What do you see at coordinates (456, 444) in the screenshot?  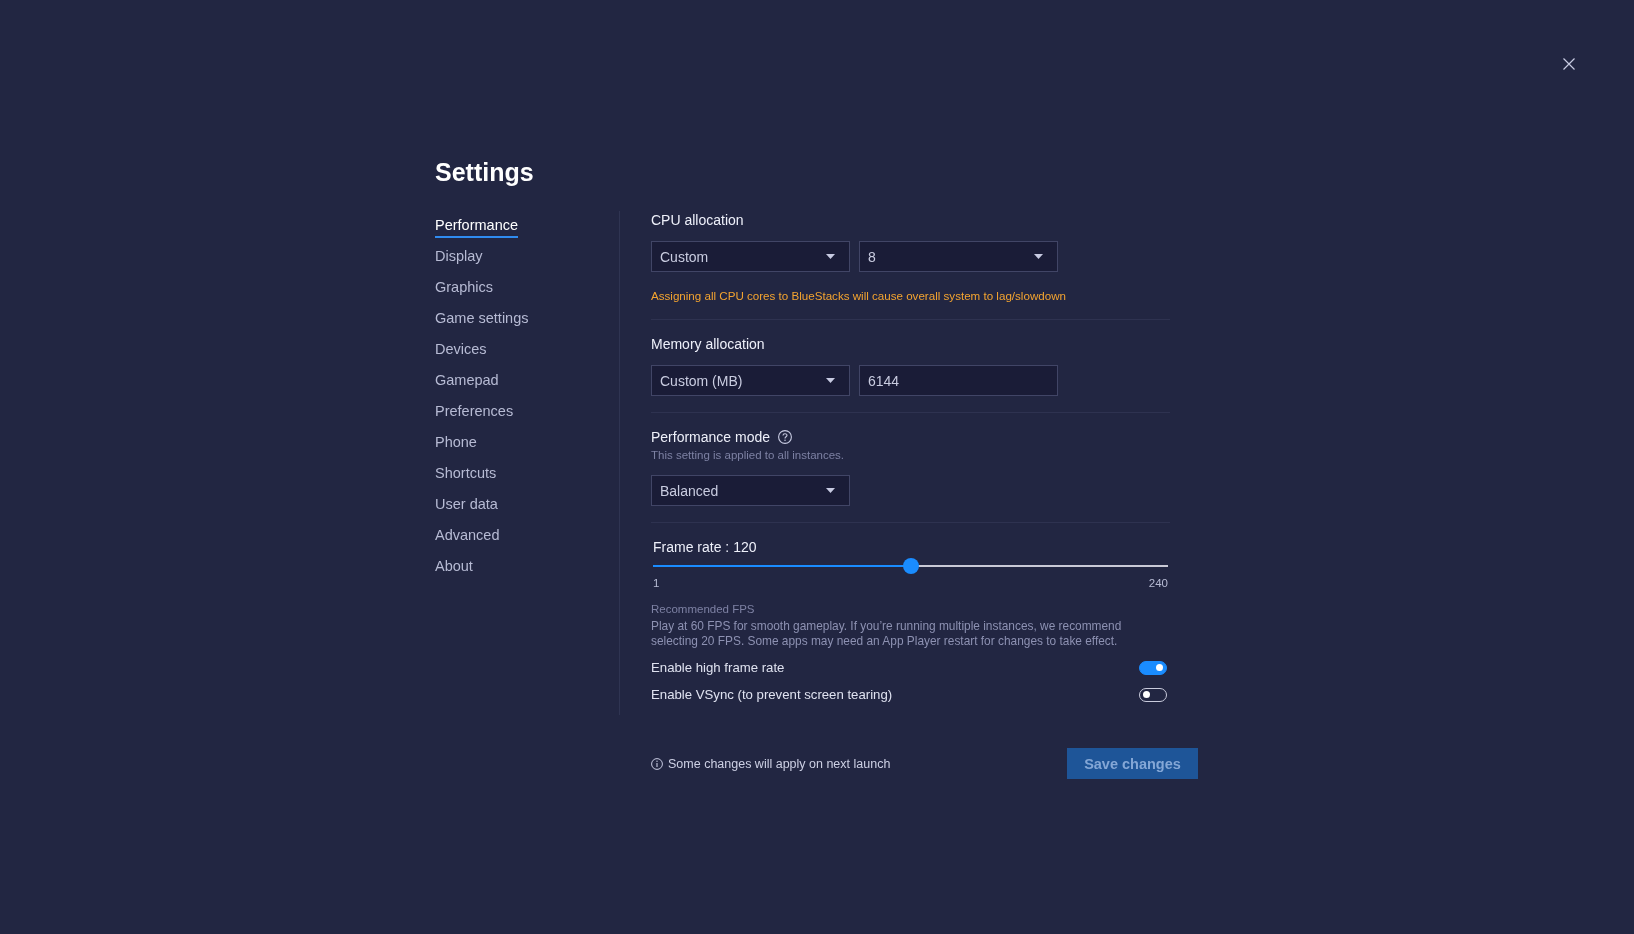 I see `sidebar-item: Phone` at bounding box center [456, 444].